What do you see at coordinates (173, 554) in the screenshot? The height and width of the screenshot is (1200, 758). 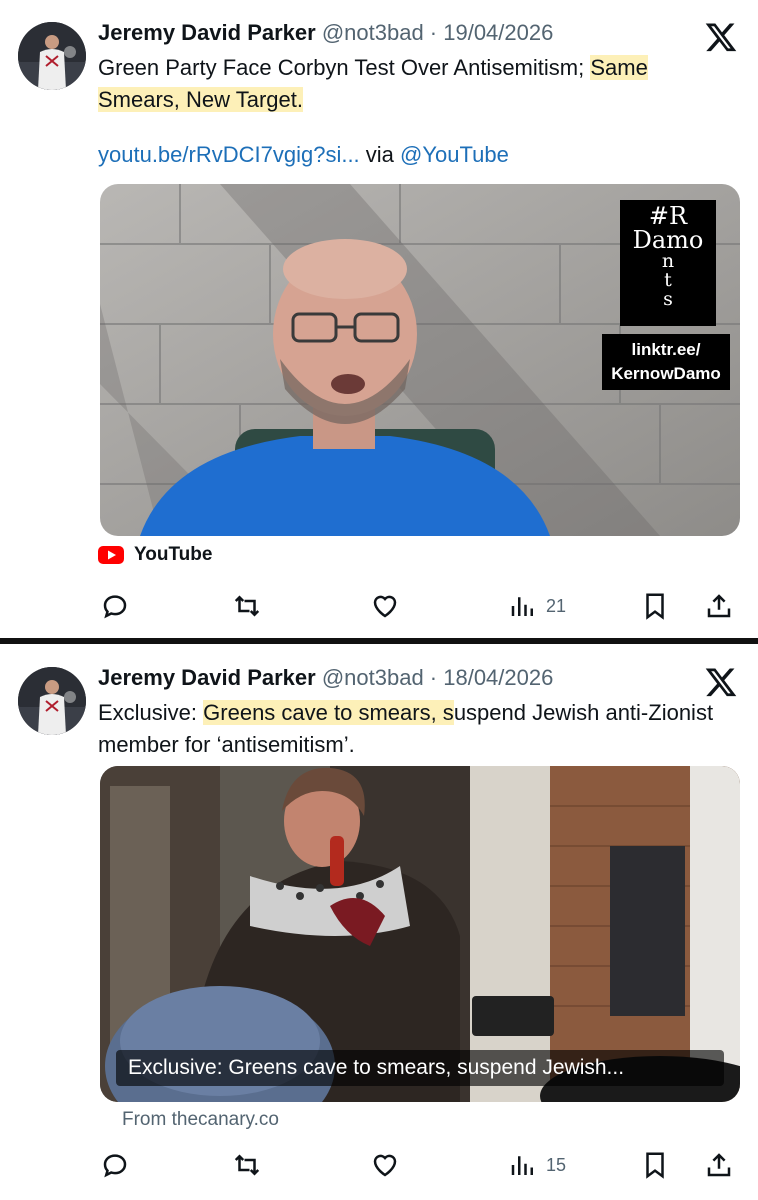 I see `source-label: YouTube` at bounding box center [173, 554].